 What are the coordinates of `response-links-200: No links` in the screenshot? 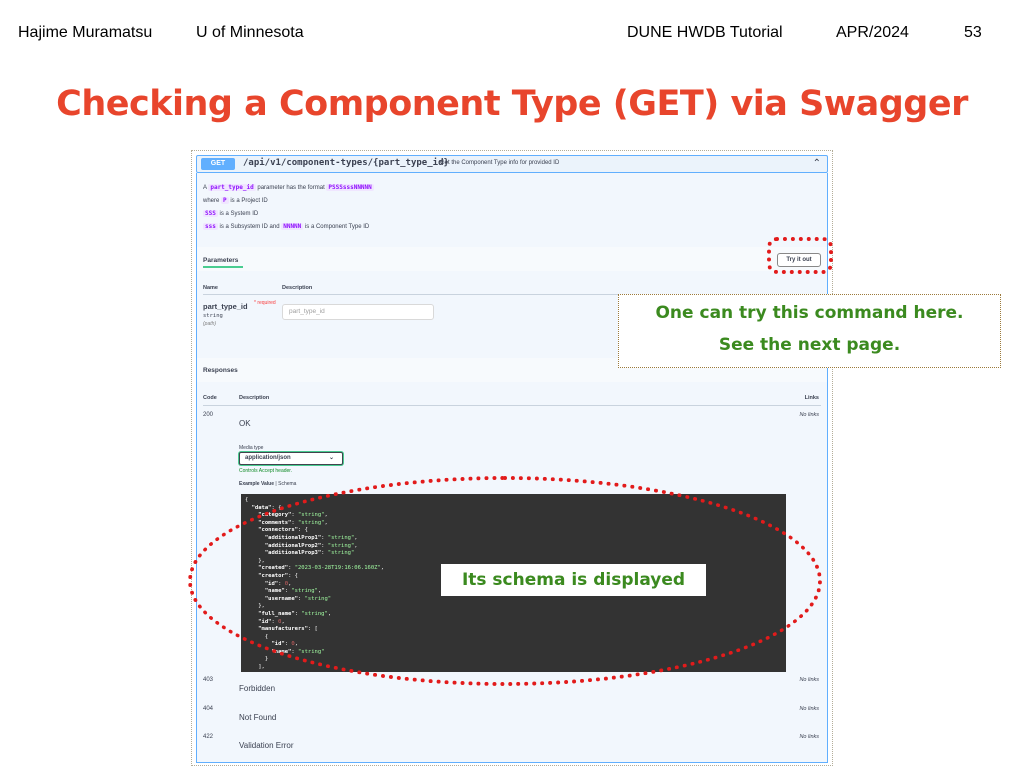 It's located at (809, 415).